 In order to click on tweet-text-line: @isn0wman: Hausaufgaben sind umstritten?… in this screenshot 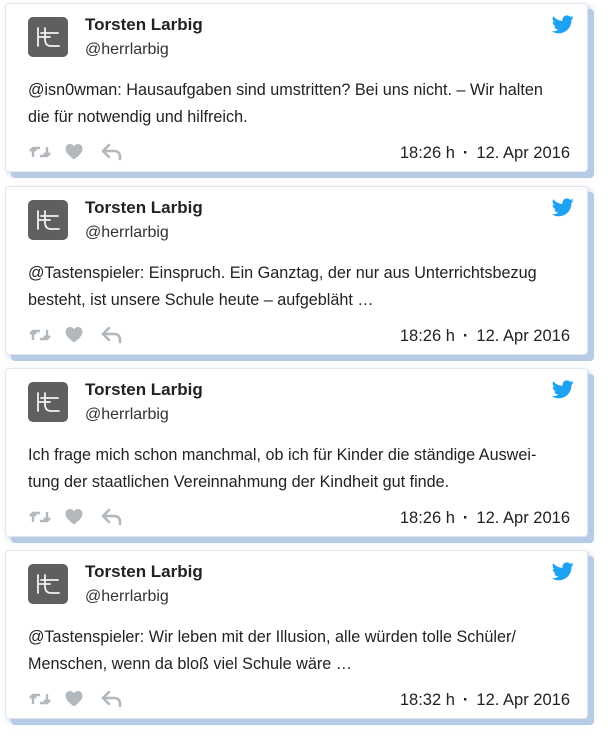, I will do `click(285, 90)`.